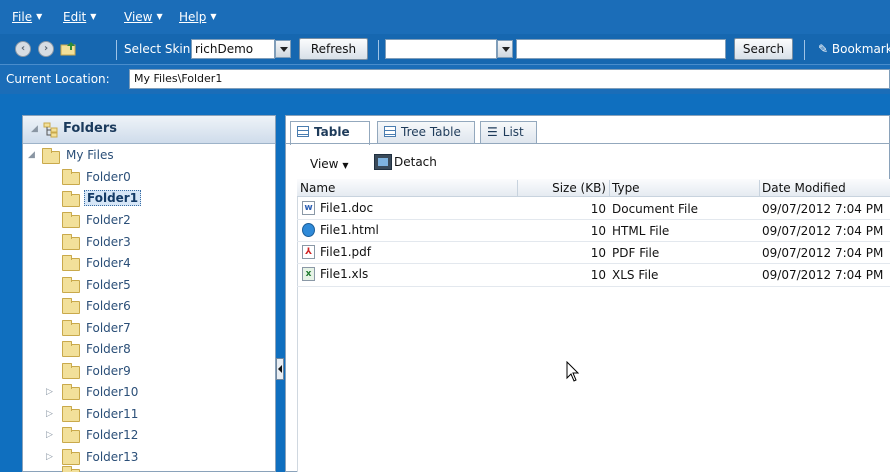  Describe the element at coordinates (112, 414) in the screenshot. I see `tree-item-label: Folder11` at that location.